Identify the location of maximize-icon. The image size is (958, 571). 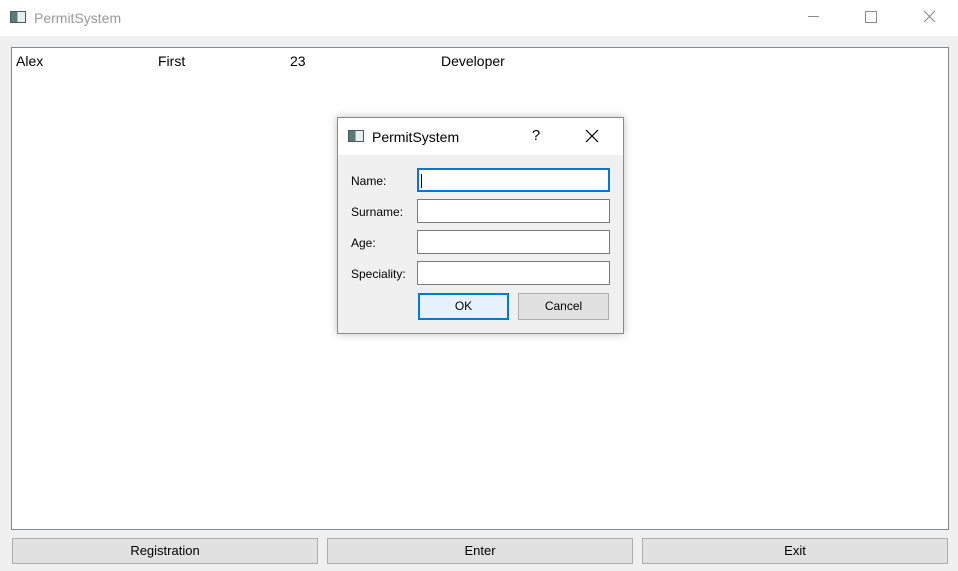
(871, 17).